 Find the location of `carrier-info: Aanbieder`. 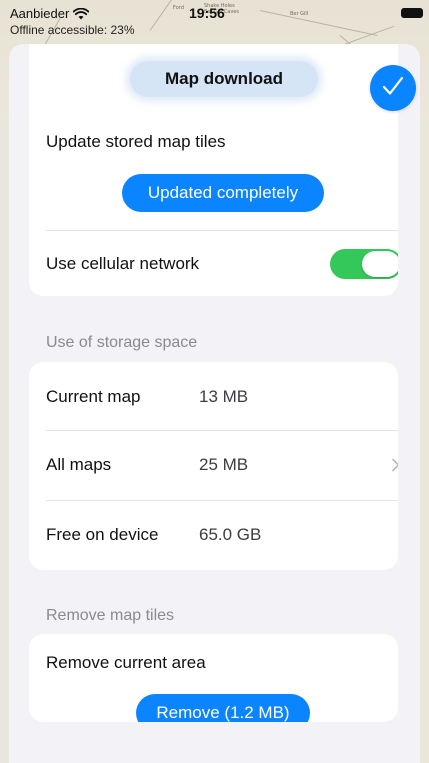

carrier-info: Aanbieder is located at coordinates (50, 13).